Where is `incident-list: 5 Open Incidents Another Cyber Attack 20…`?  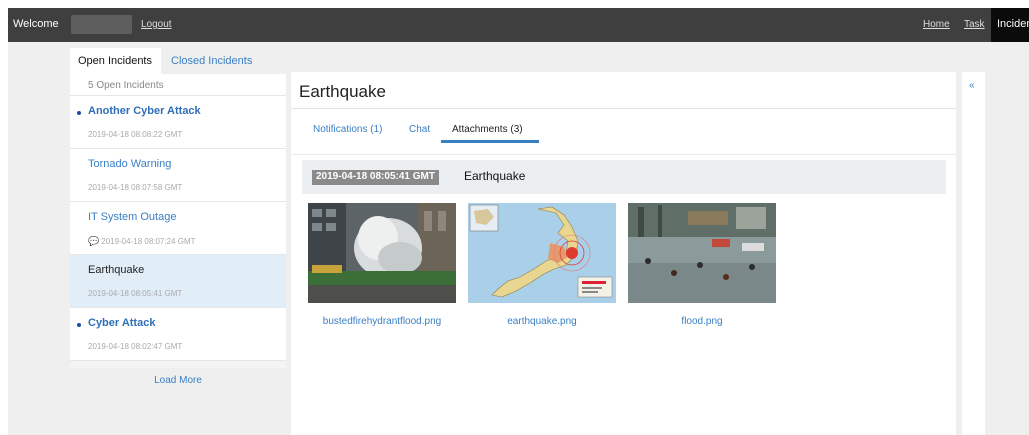
incident-list: 5 Open Incidents Another Cyber Attack 20… is located at coordinates (178, 221).